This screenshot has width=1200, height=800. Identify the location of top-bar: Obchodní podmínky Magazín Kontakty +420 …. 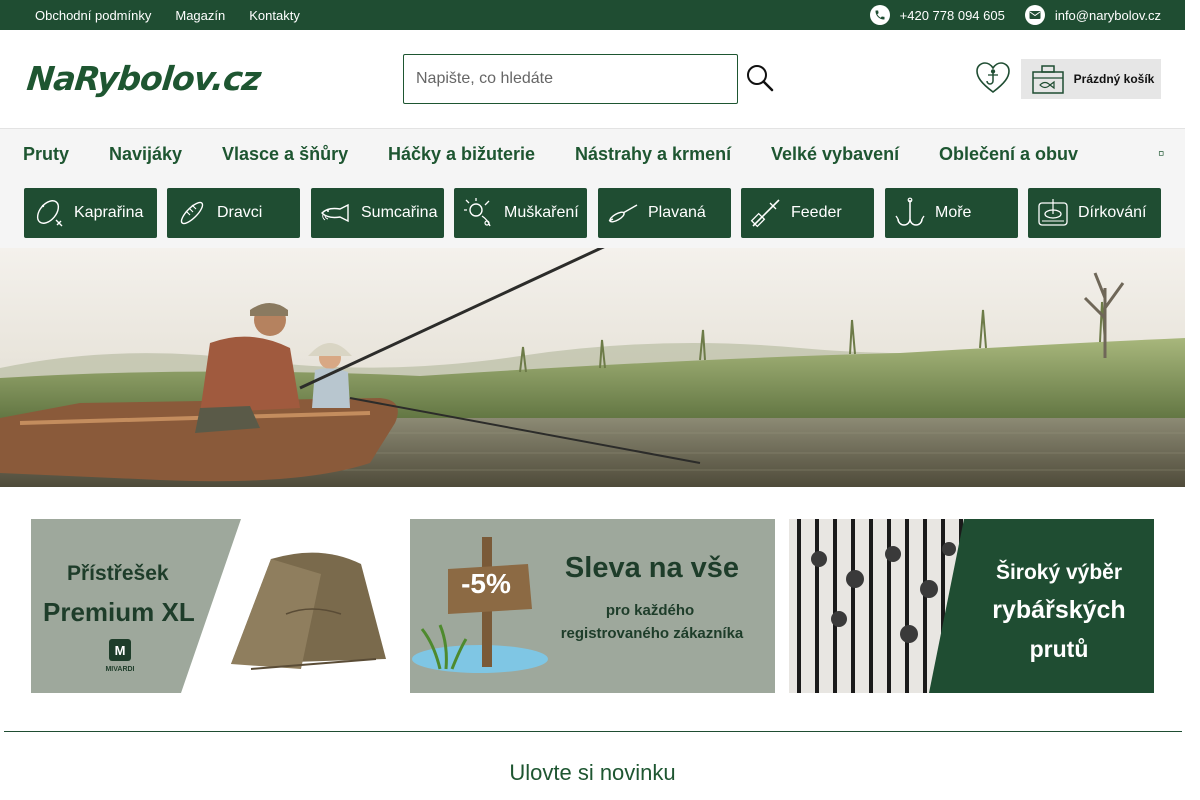
(592, 15).